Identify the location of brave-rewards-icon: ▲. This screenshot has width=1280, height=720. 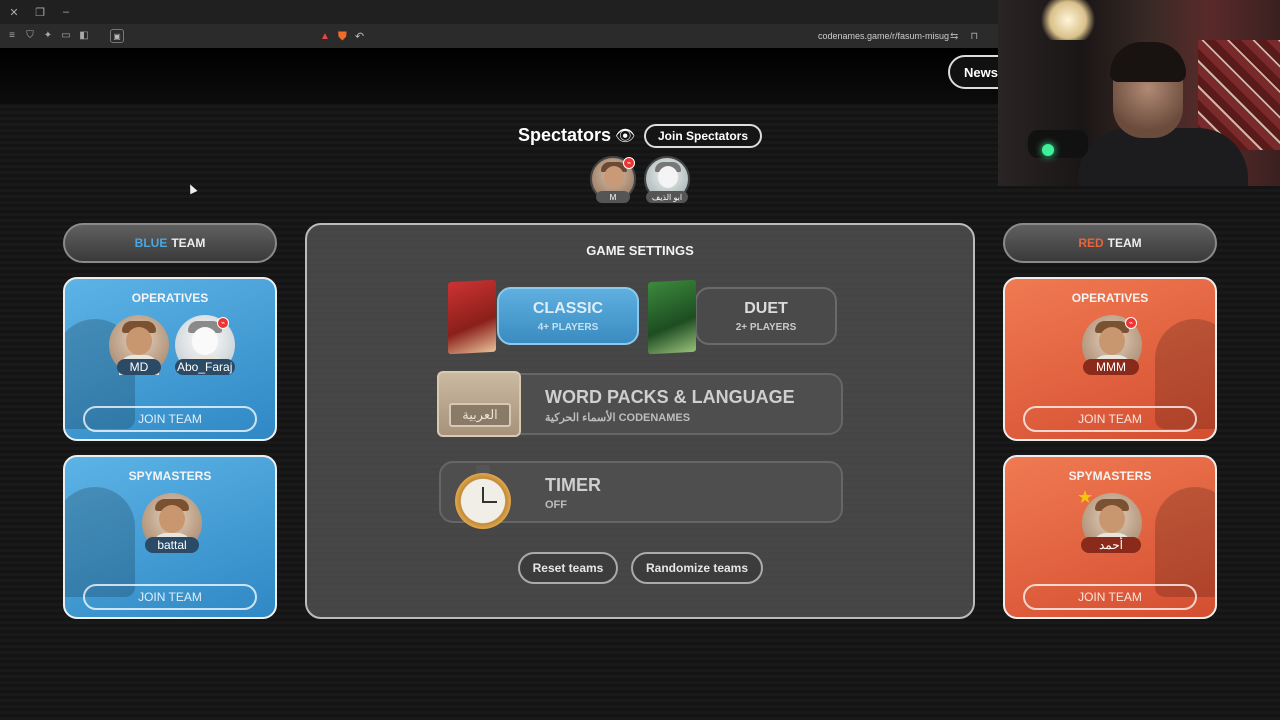
(325, 36).